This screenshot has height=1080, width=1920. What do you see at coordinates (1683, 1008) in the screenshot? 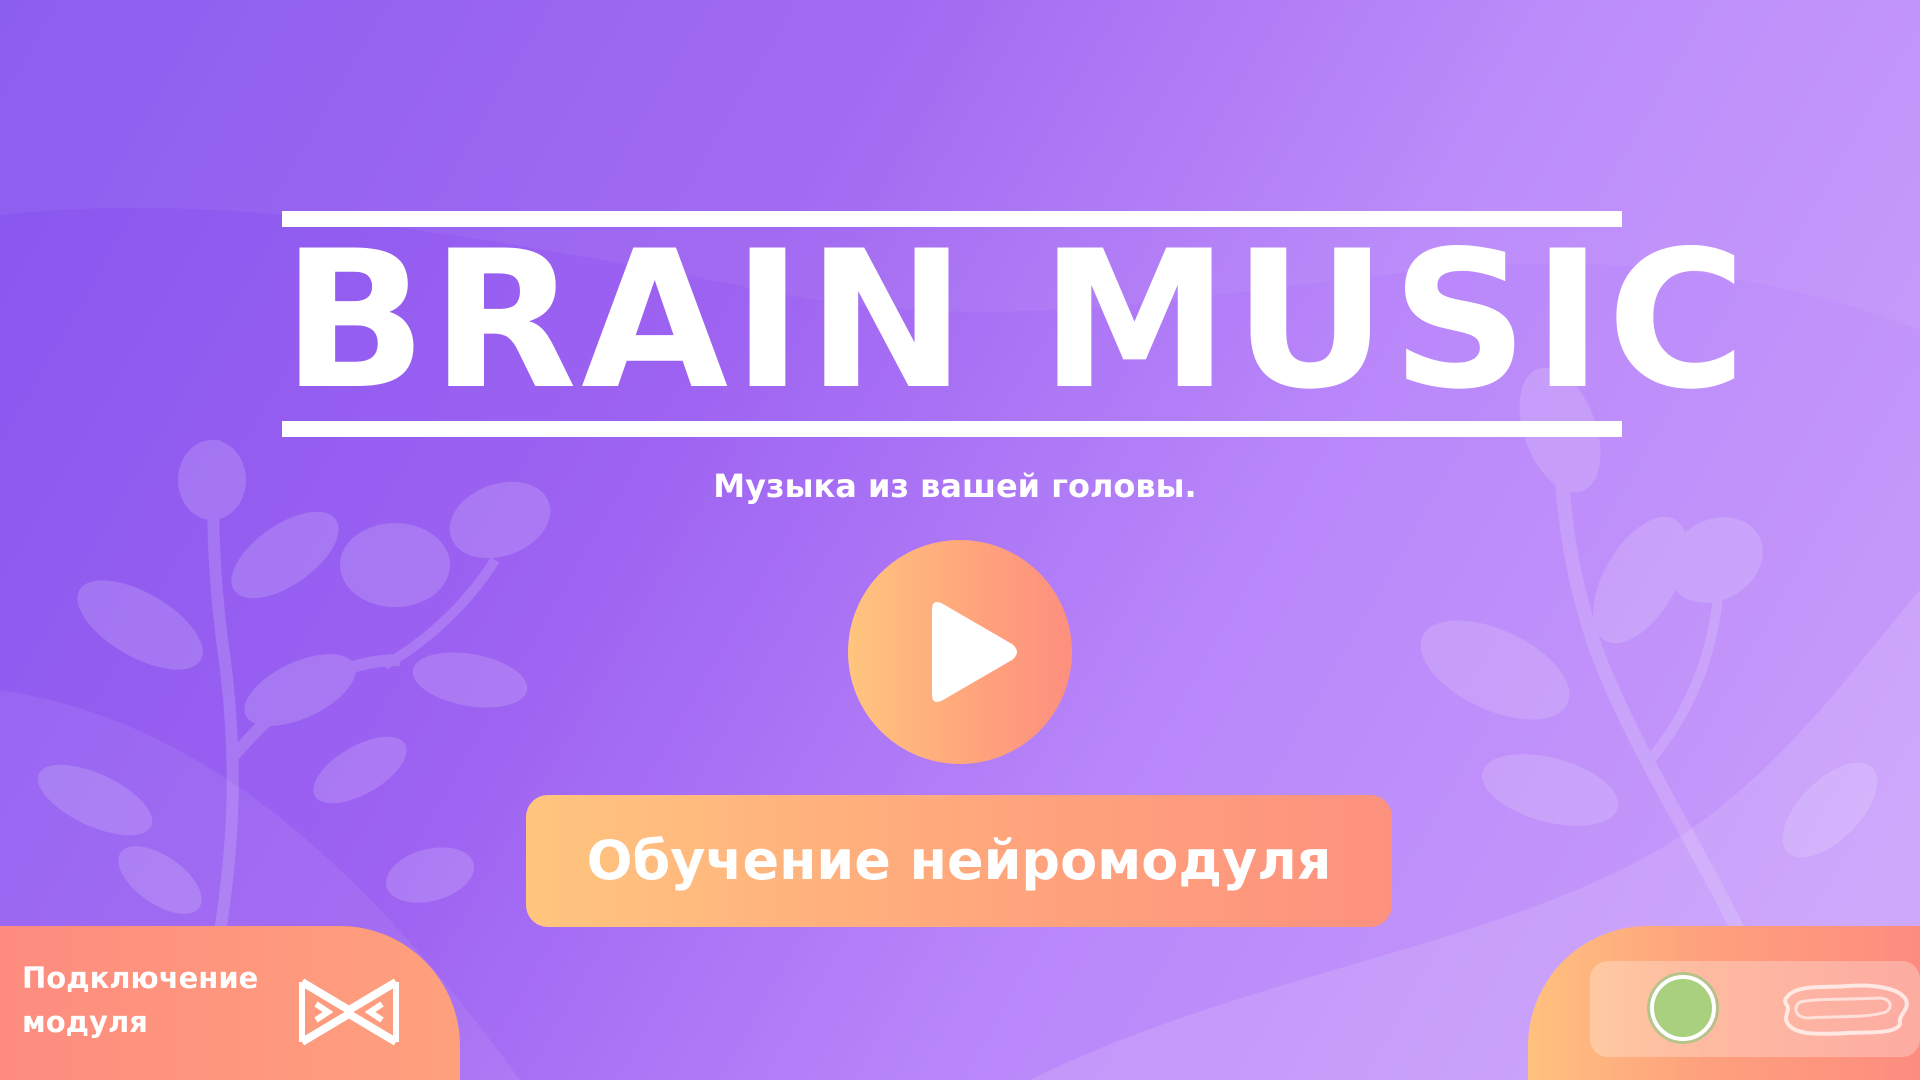
I see `connection-status-indicator` at bounding box center [1683, 1008].